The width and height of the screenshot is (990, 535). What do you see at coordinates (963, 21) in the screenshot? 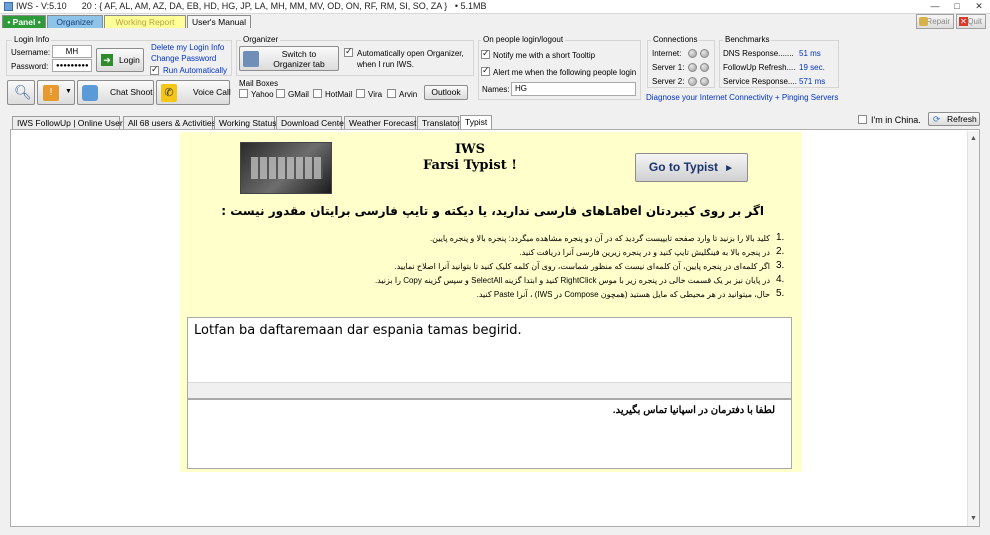
I see `quit-x-icon: ✕` at bounding box center [963, 21].